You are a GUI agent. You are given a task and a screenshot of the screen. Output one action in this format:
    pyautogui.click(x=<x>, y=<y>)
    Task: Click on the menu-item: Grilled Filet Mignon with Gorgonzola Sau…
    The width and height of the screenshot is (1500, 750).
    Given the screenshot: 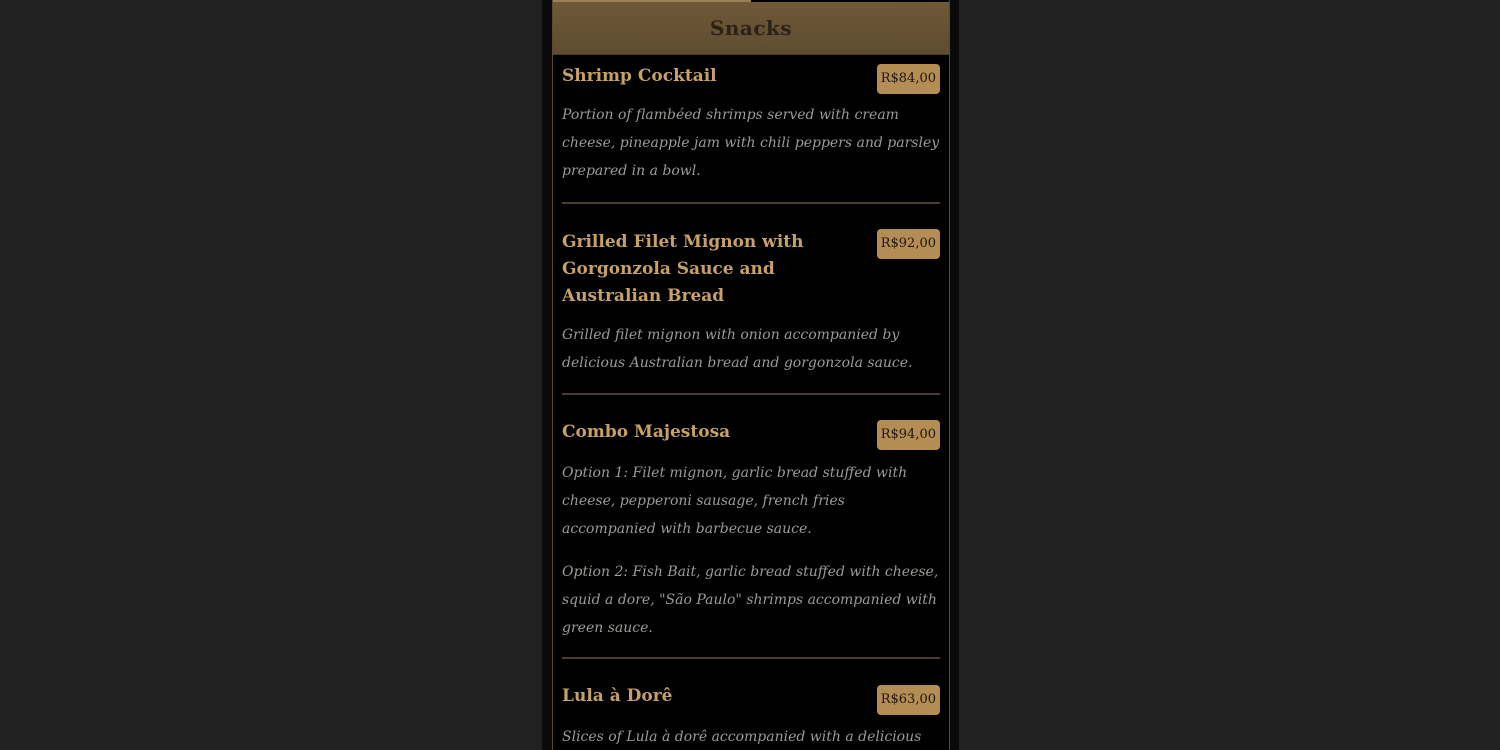 What is the action you would take?
    pyautogui.click(x=751, y=299)
    